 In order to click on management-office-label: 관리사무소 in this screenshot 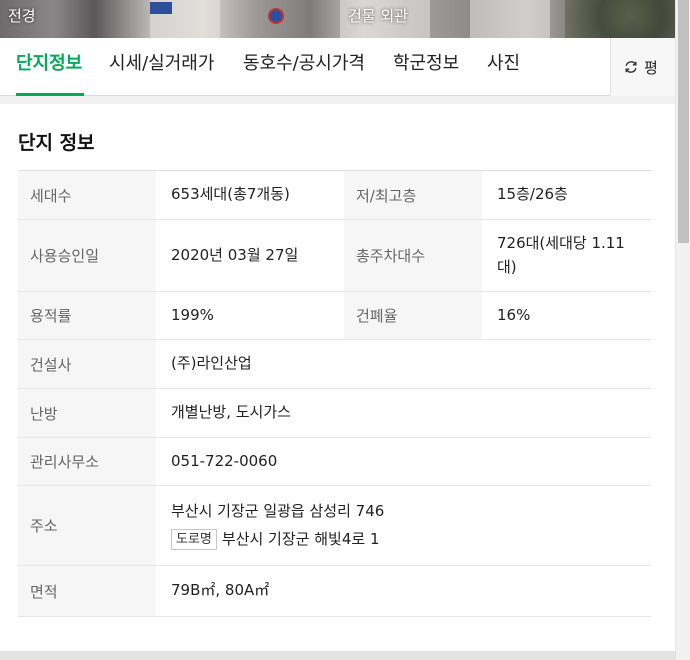, I will do `click(87, 461)`.